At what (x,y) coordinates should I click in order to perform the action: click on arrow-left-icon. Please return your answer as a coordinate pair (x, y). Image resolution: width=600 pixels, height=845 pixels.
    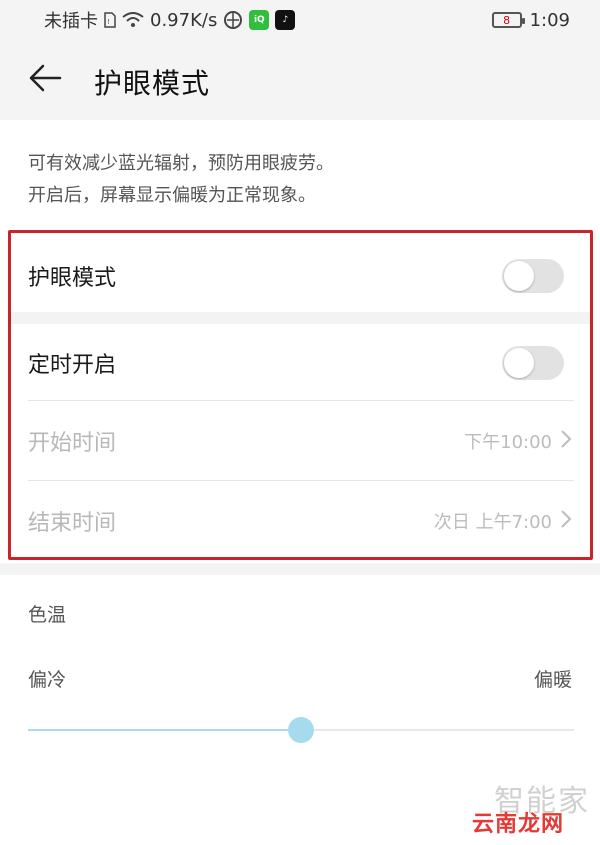
    Looking at the image, I should click on (45, 80).